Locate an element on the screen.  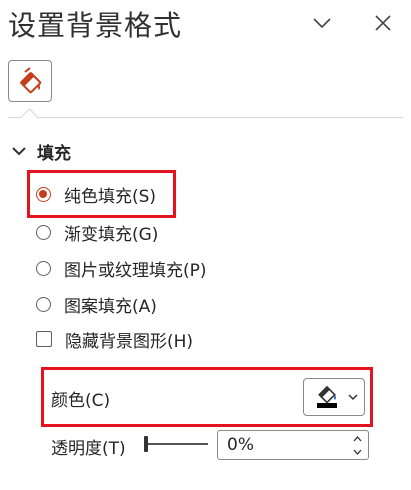
tab-divider is located at coordinates (205, 117).